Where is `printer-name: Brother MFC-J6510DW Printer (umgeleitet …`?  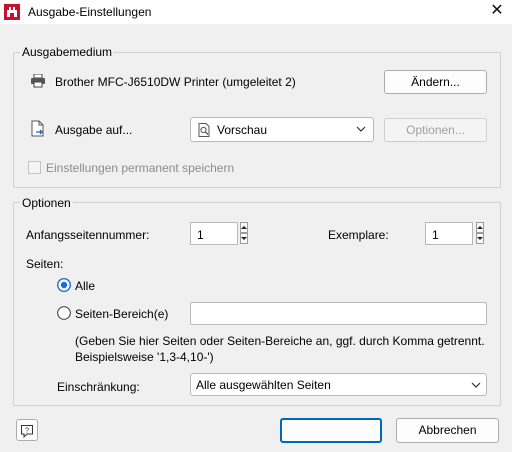
printer-name: Brother MFC-J6510DW Printer (umgeleitet … is located at coordinates (175, 82).